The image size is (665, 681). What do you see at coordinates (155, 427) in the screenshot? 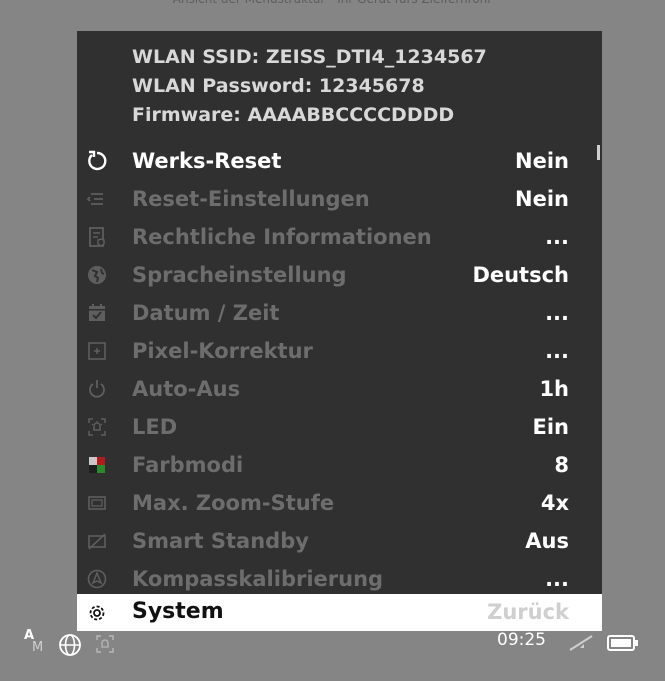
I see `menu-item-label: LED` at bounding box center [155, 427].